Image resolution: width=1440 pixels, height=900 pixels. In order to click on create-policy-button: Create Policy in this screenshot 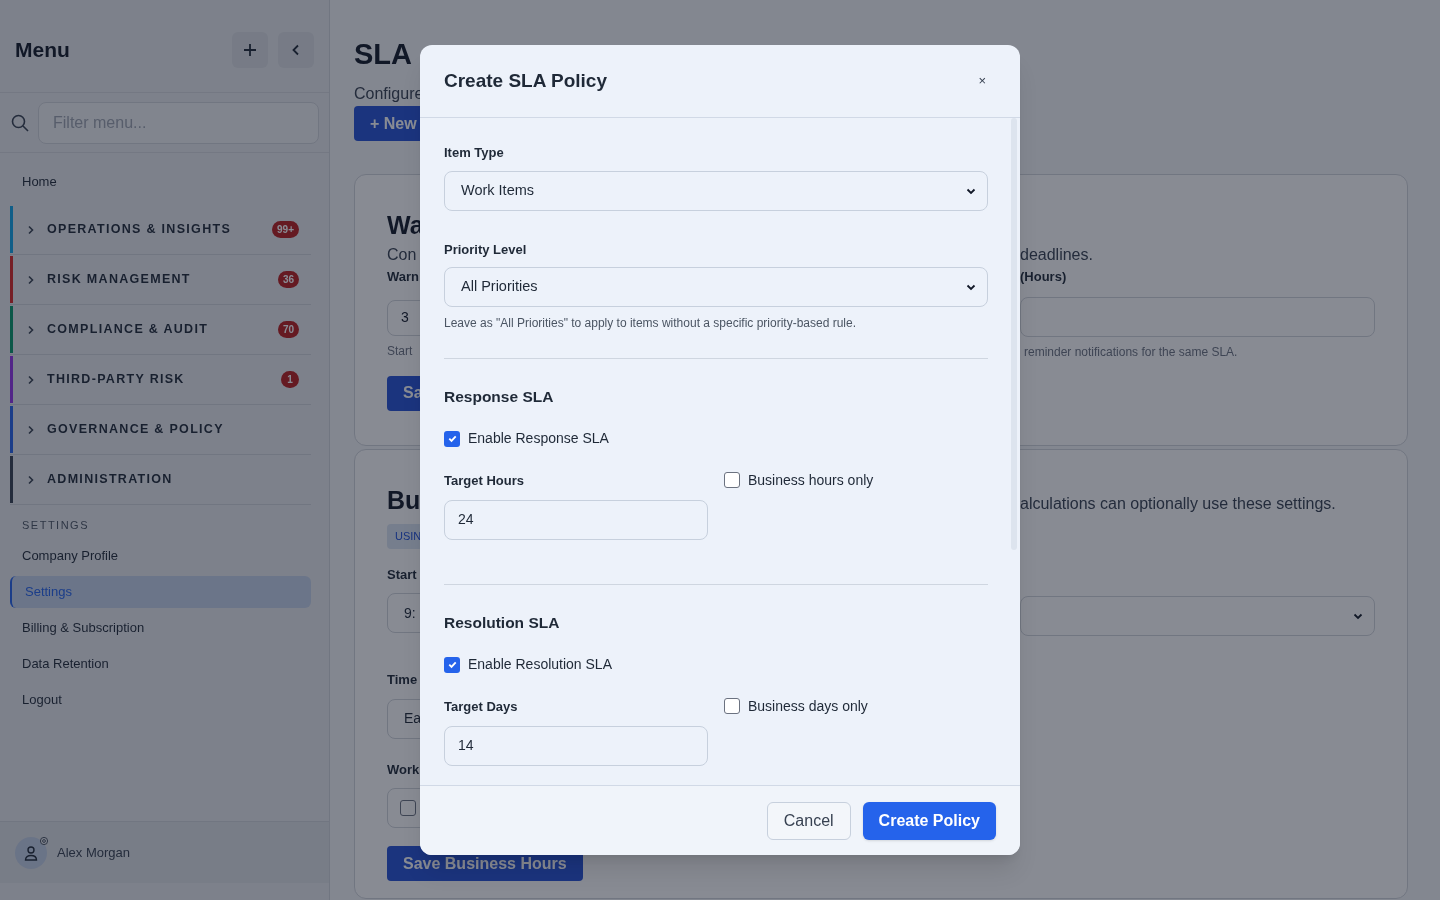, I will do `click(929, 820)`.